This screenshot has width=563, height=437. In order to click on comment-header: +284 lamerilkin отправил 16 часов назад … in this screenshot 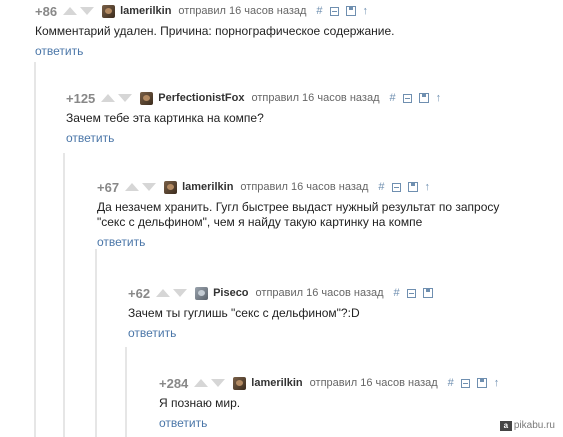, I will do `click(332, 383)`.